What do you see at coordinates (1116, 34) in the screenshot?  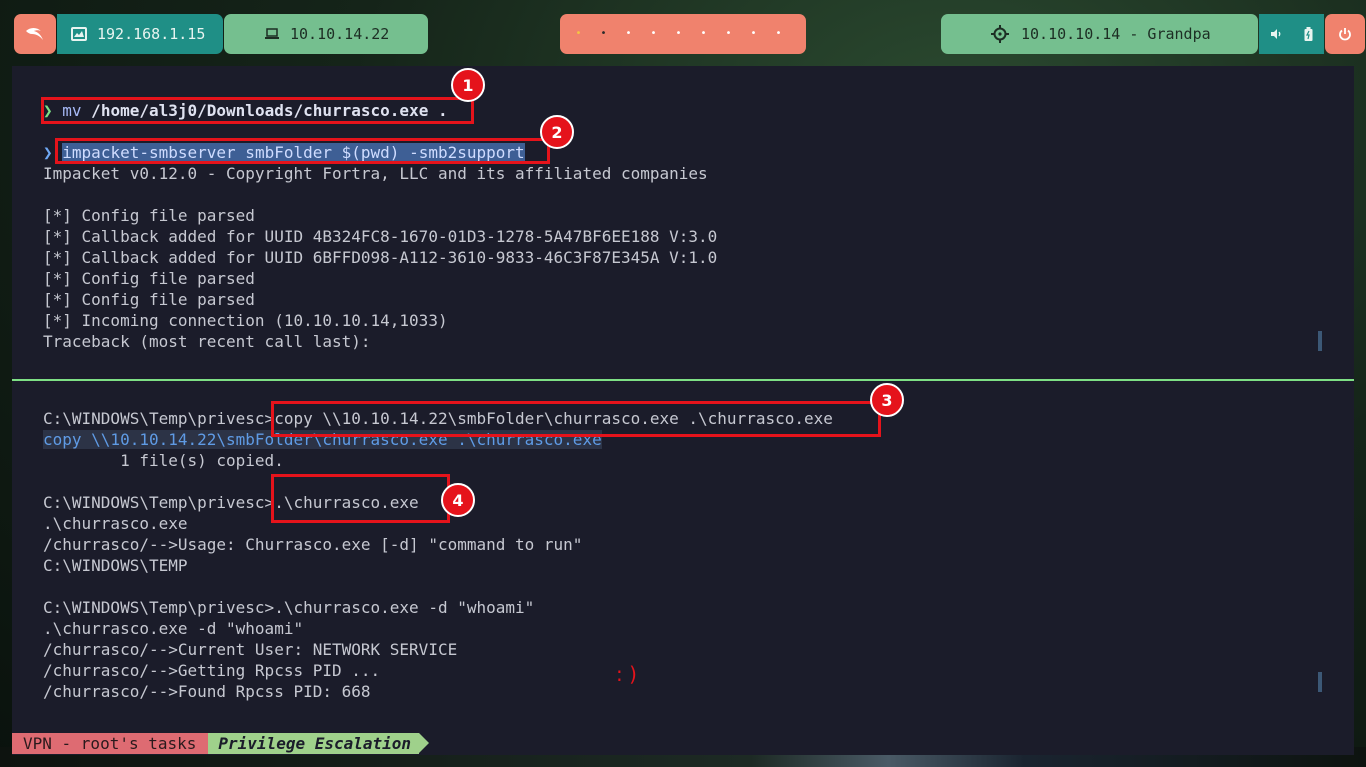 I see `target-text: 10.10.10.14 - Grandpa` at bounding box center [1116, 34].